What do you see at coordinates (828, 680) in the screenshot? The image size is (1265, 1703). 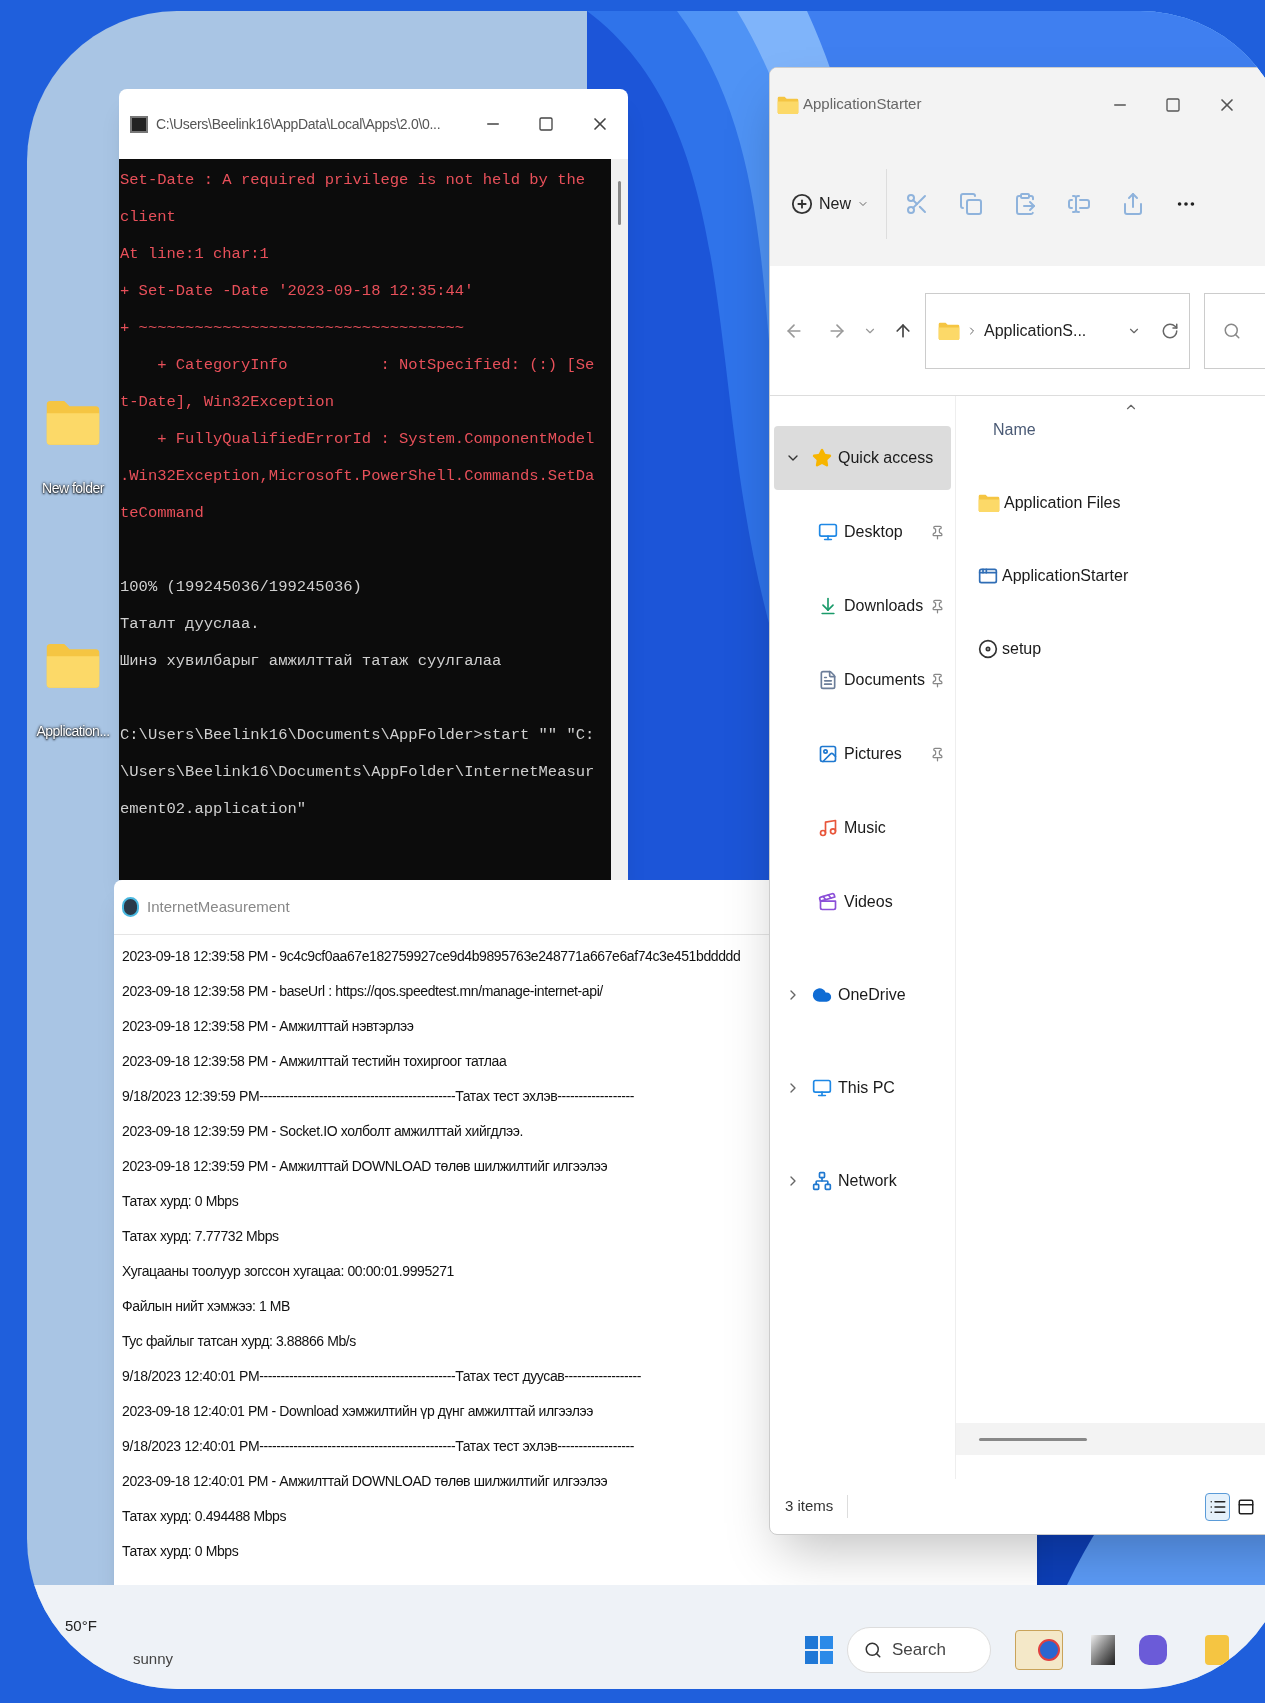 I see `document-icon` at bounding box center [828, 680].